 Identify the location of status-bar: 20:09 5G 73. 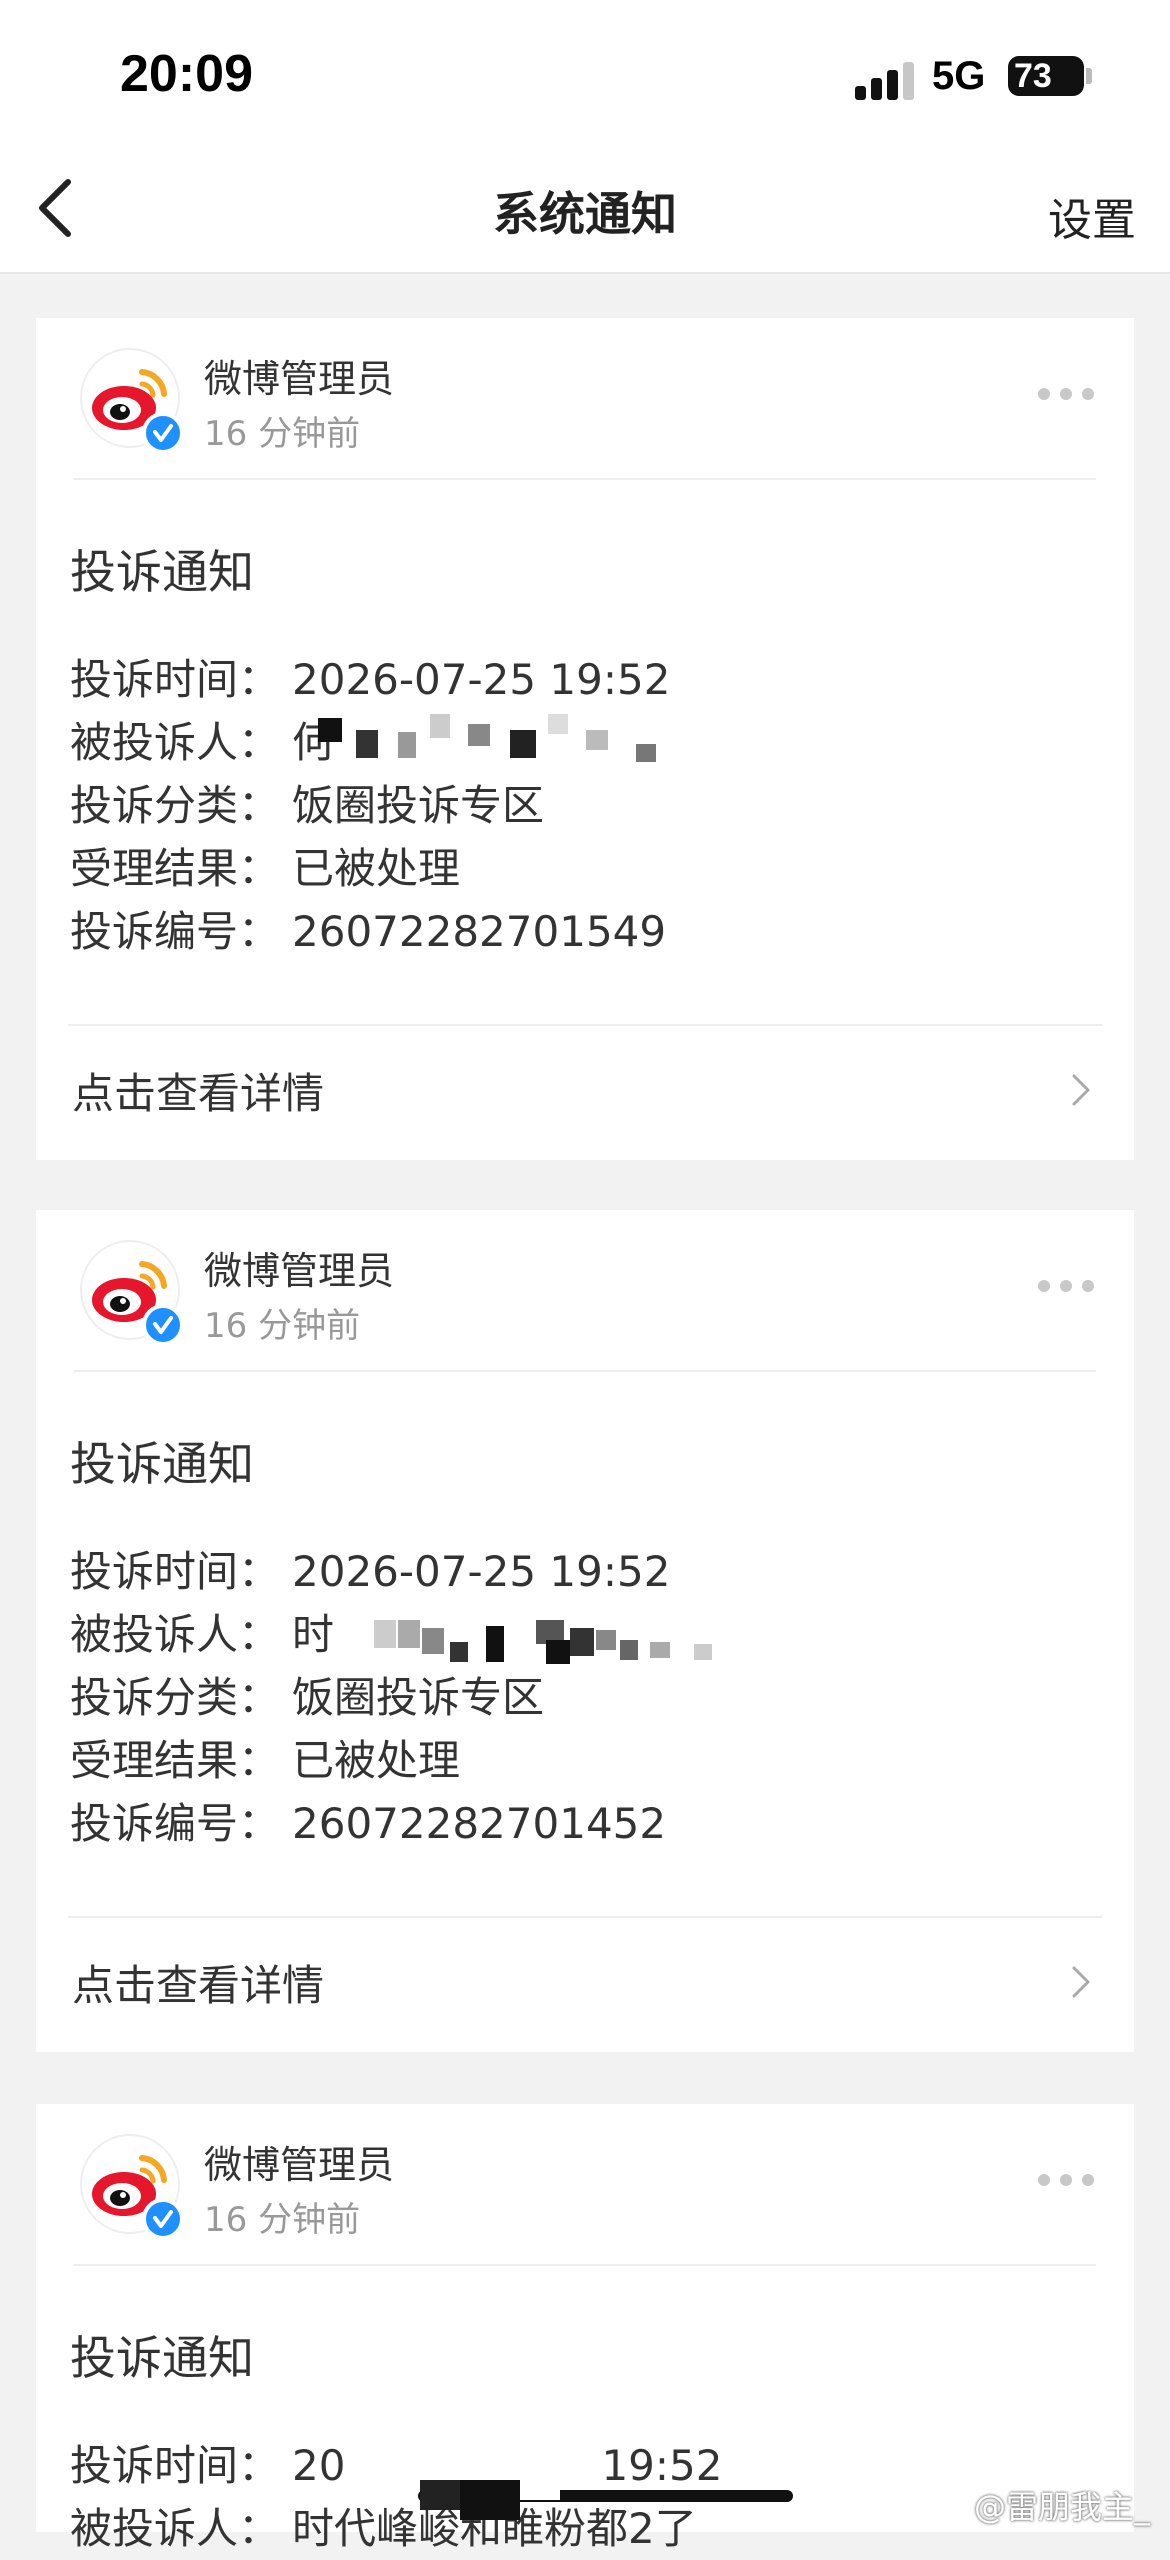
(585, 75).